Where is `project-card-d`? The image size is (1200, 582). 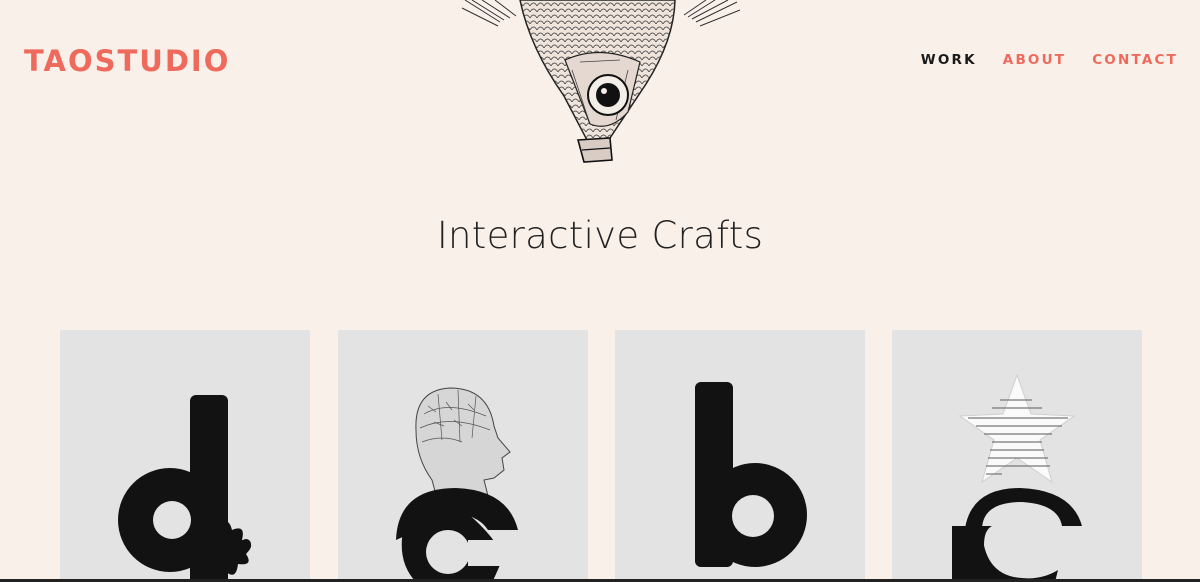 project-card-d is located at coordinates (185, 456).